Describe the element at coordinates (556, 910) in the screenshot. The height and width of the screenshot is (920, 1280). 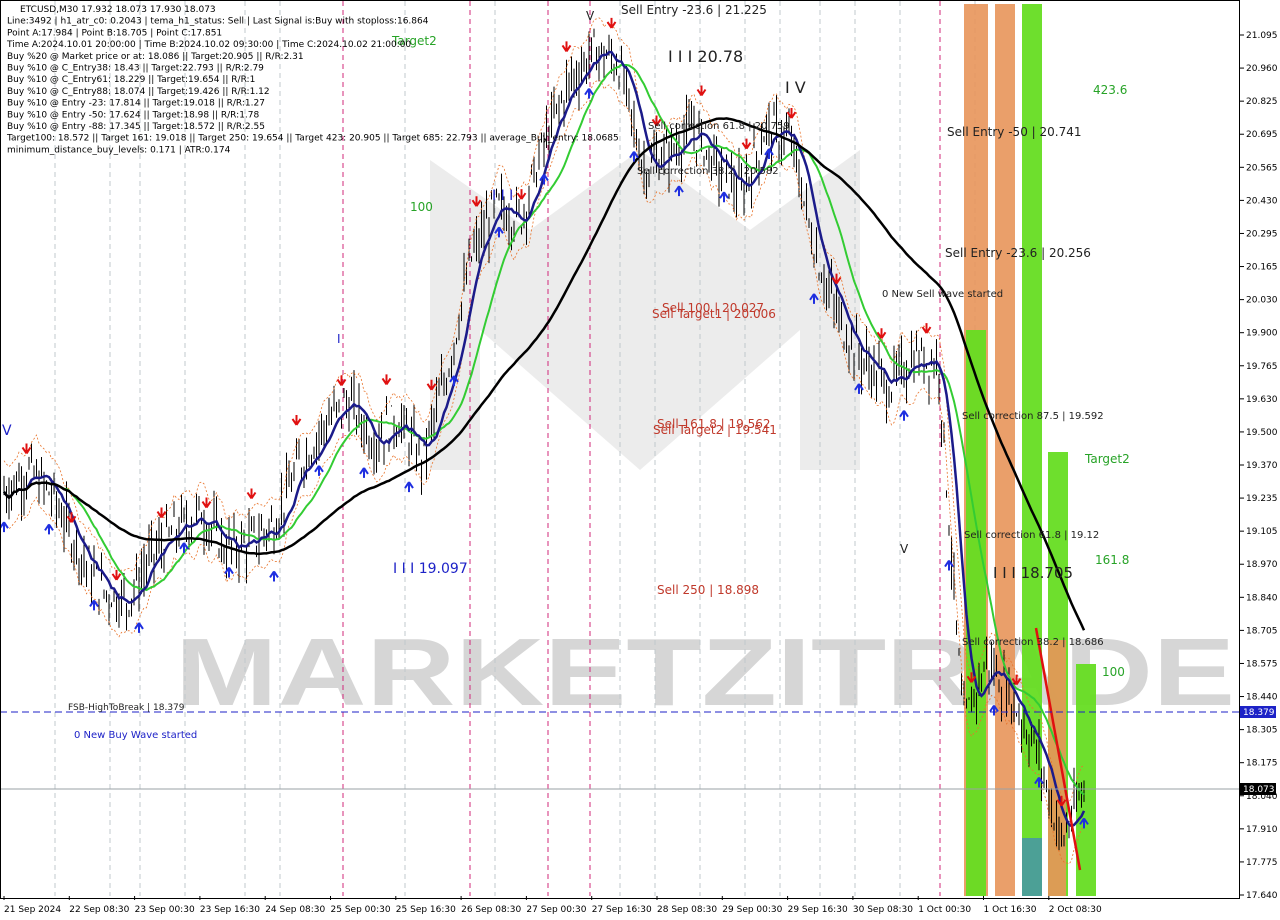
I see `x-tick-label: 27 Sep 00:30` at that location.